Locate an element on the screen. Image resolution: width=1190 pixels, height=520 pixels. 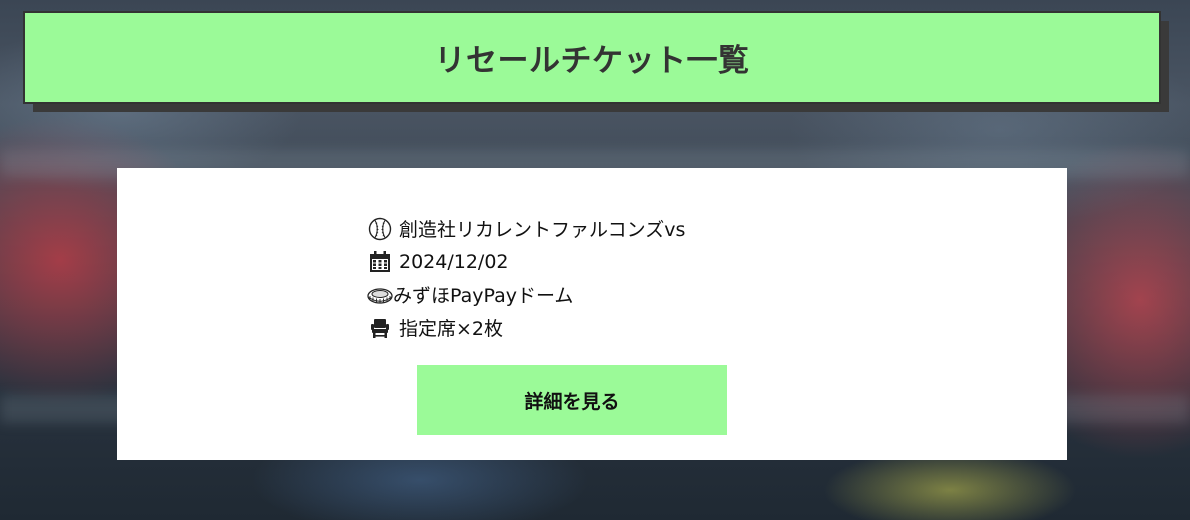
ticket-seat: 指定席×2枚 is located at coordinates (451, 329).